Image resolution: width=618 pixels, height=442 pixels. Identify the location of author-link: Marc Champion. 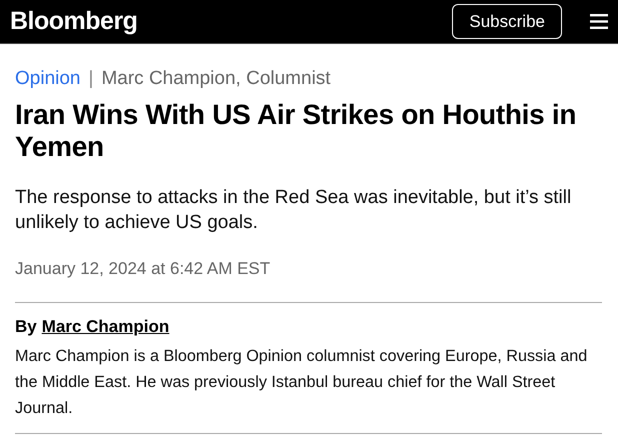
(106, 327).